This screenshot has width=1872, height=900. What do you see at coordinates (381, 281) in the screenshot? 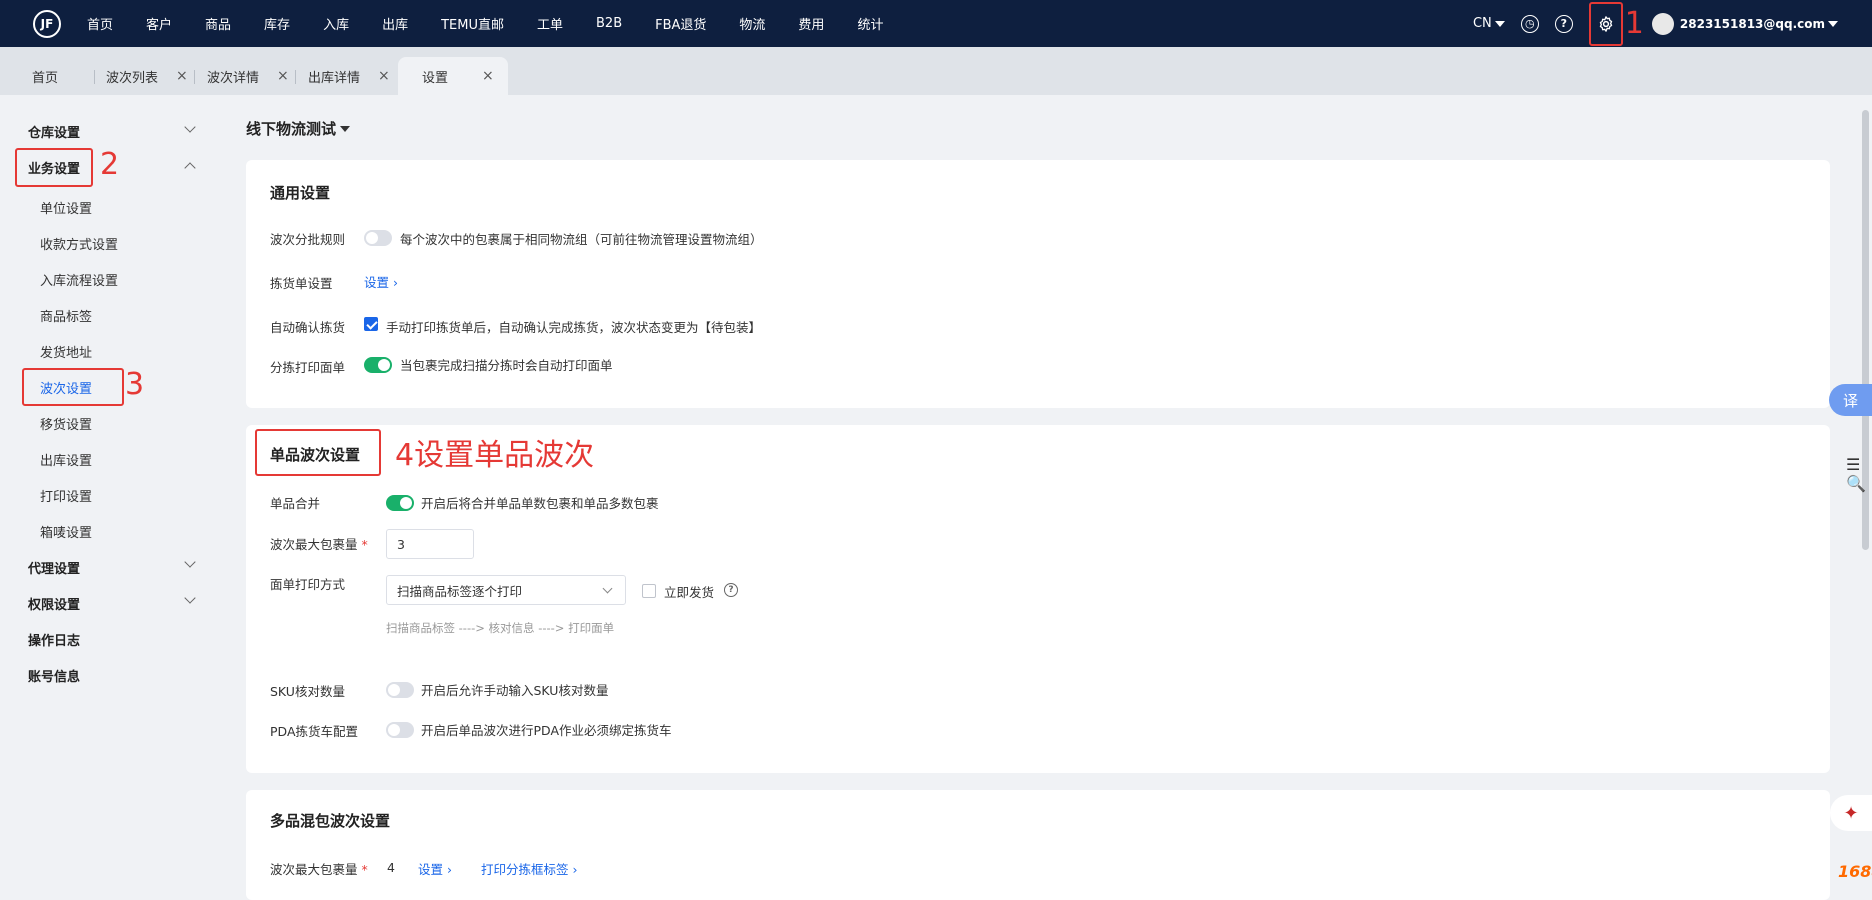
I see `pick-list-settings-link: 设置 ›` at bounding box center [381, 281].